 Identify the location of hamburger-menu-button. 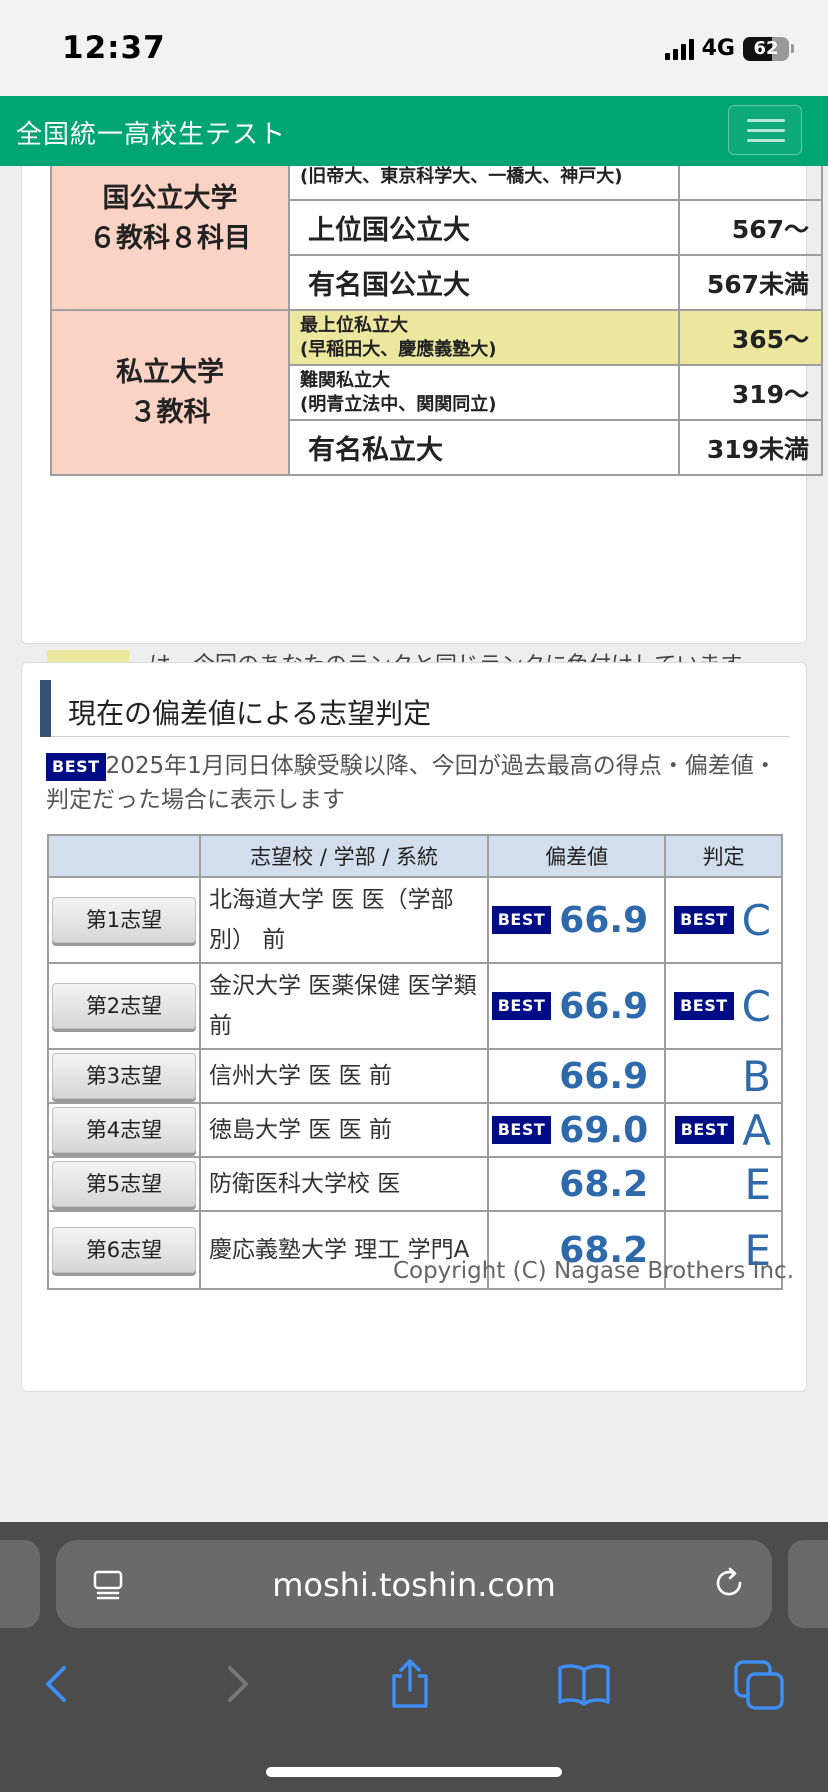
(765, 130).